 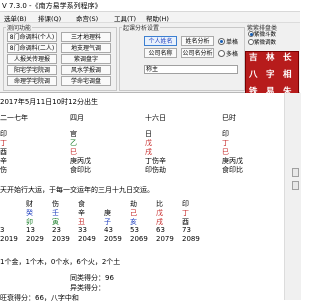 What do you see at coordinates (30, 230) in the screenshot?
I see `luck-age-1: 13` at bounding box center [30, 230].